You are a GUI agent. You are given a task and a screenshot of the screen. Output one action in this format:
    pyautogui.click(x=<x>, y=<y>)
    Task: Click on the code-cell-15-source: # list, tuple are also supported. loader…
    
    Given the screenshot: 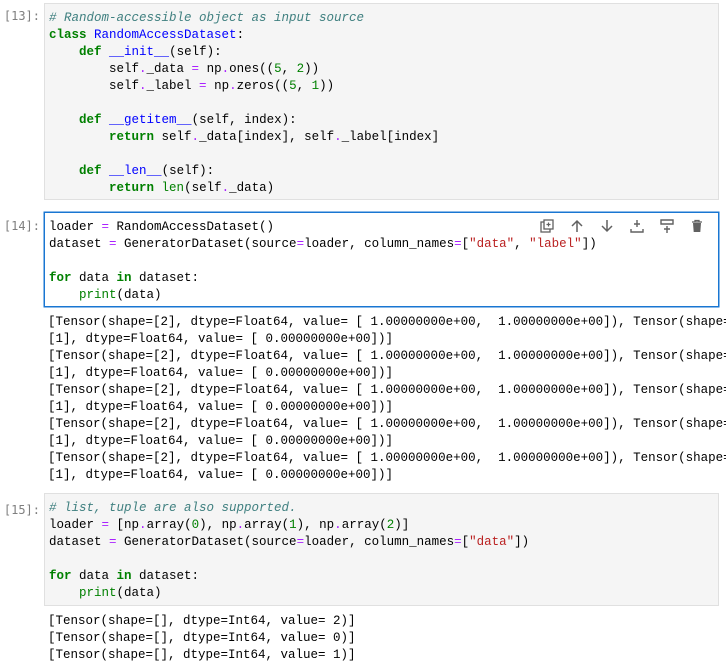 What is the action you would take?
    pyautogui.click(x=381, y=548)
    